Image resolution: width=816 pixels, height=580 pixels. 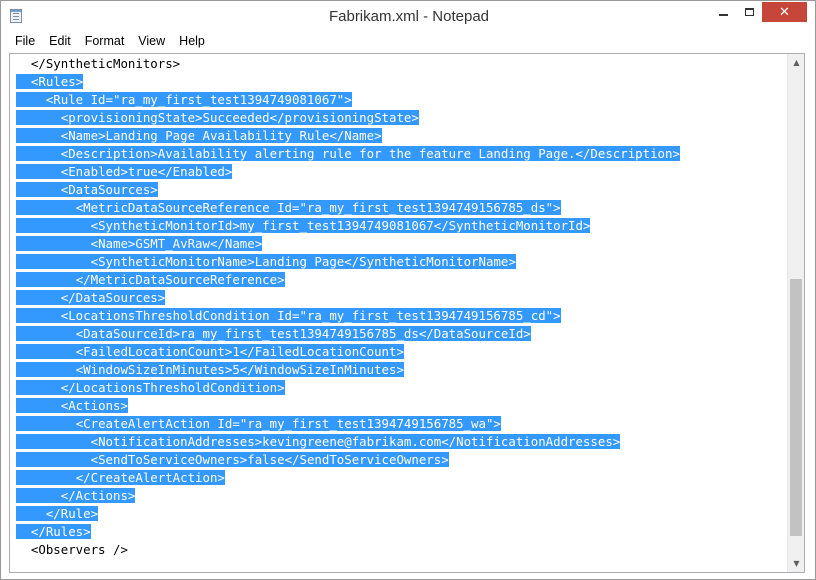 What do you see at coordinates (172, 387) in the screenshot?
I see `line-text: </LocationsThresholdCondition>` at bounding box center [172, 387].